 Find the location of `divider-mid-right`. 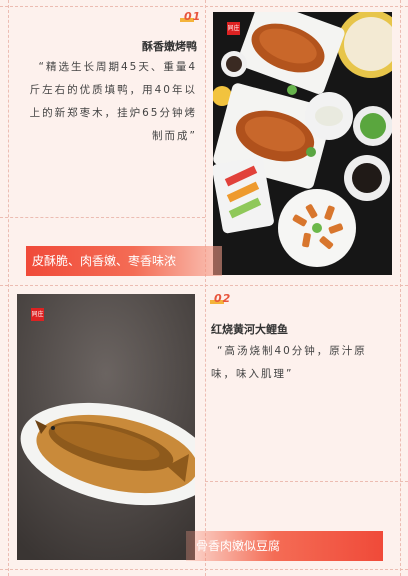

divider-mid-right is located at coordinates (306, 481).